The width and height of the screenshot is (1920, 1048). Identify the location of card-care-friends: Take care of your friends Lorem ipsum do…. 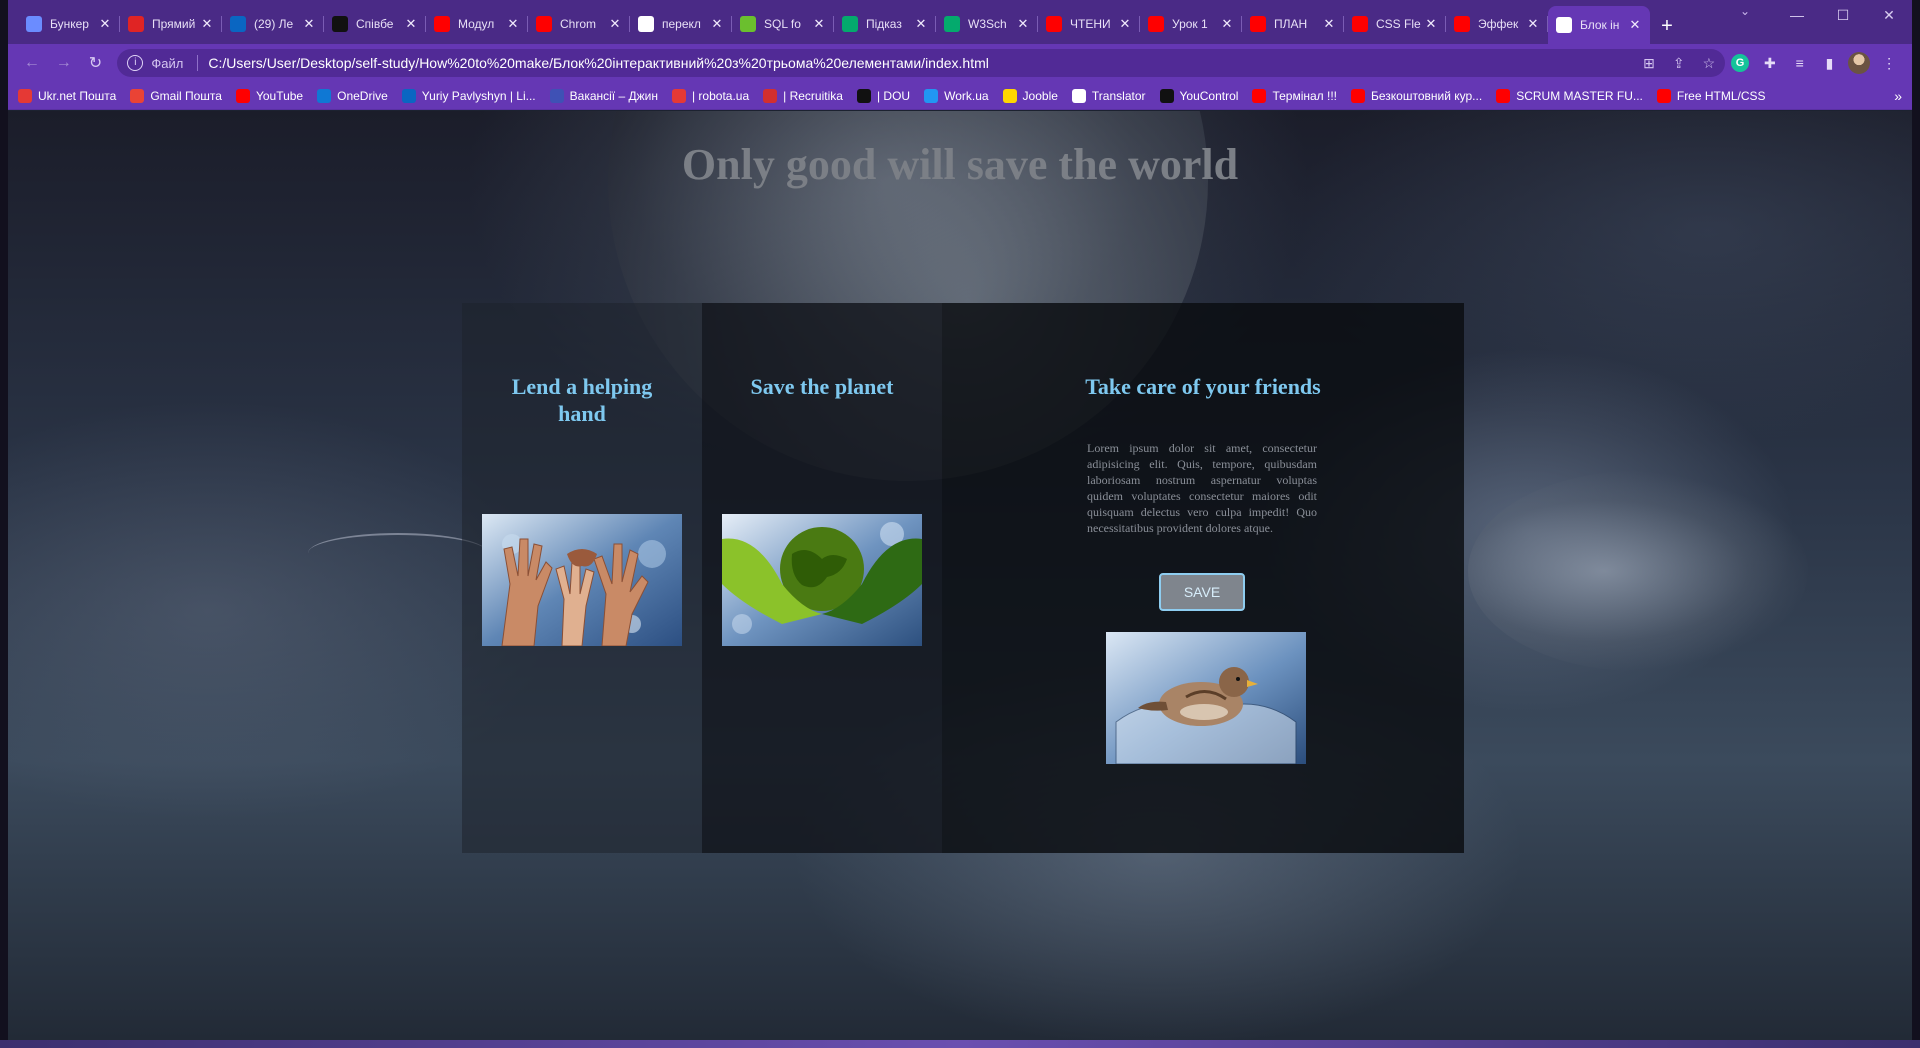
(1203, 578).